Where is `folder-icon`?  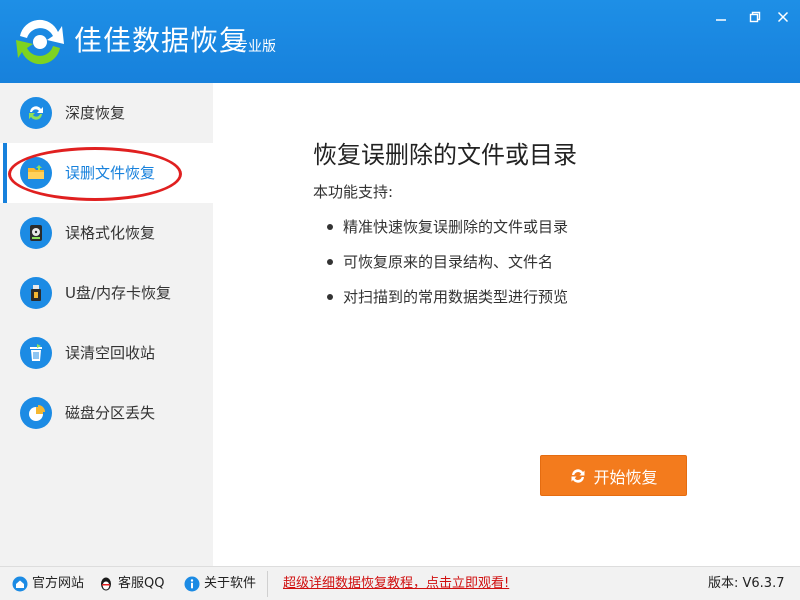
folder-icon is located at coordinates (36, 173).